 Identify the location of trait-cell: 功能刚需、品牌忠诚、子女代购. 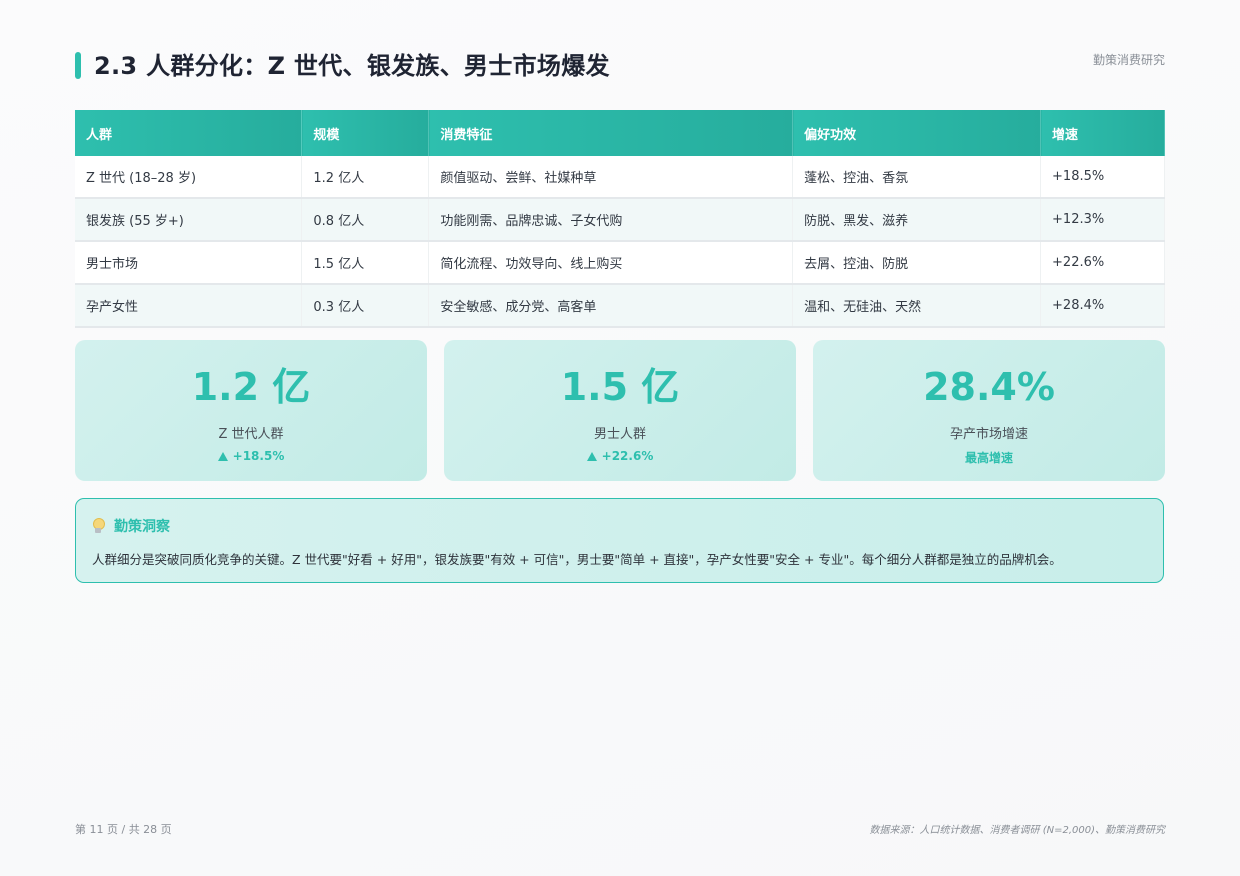
(611, 220).